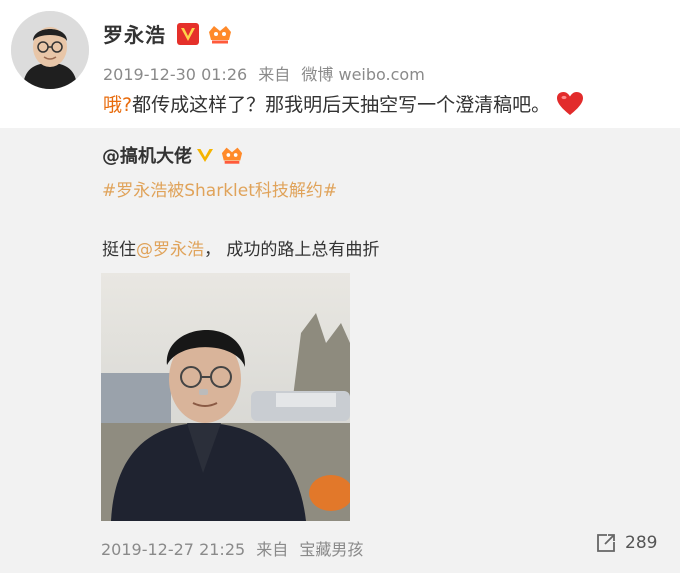  What do you see at coordinates (606, 543) in the screenshot?
I see `share-icon` at bounding box center [606, 543].